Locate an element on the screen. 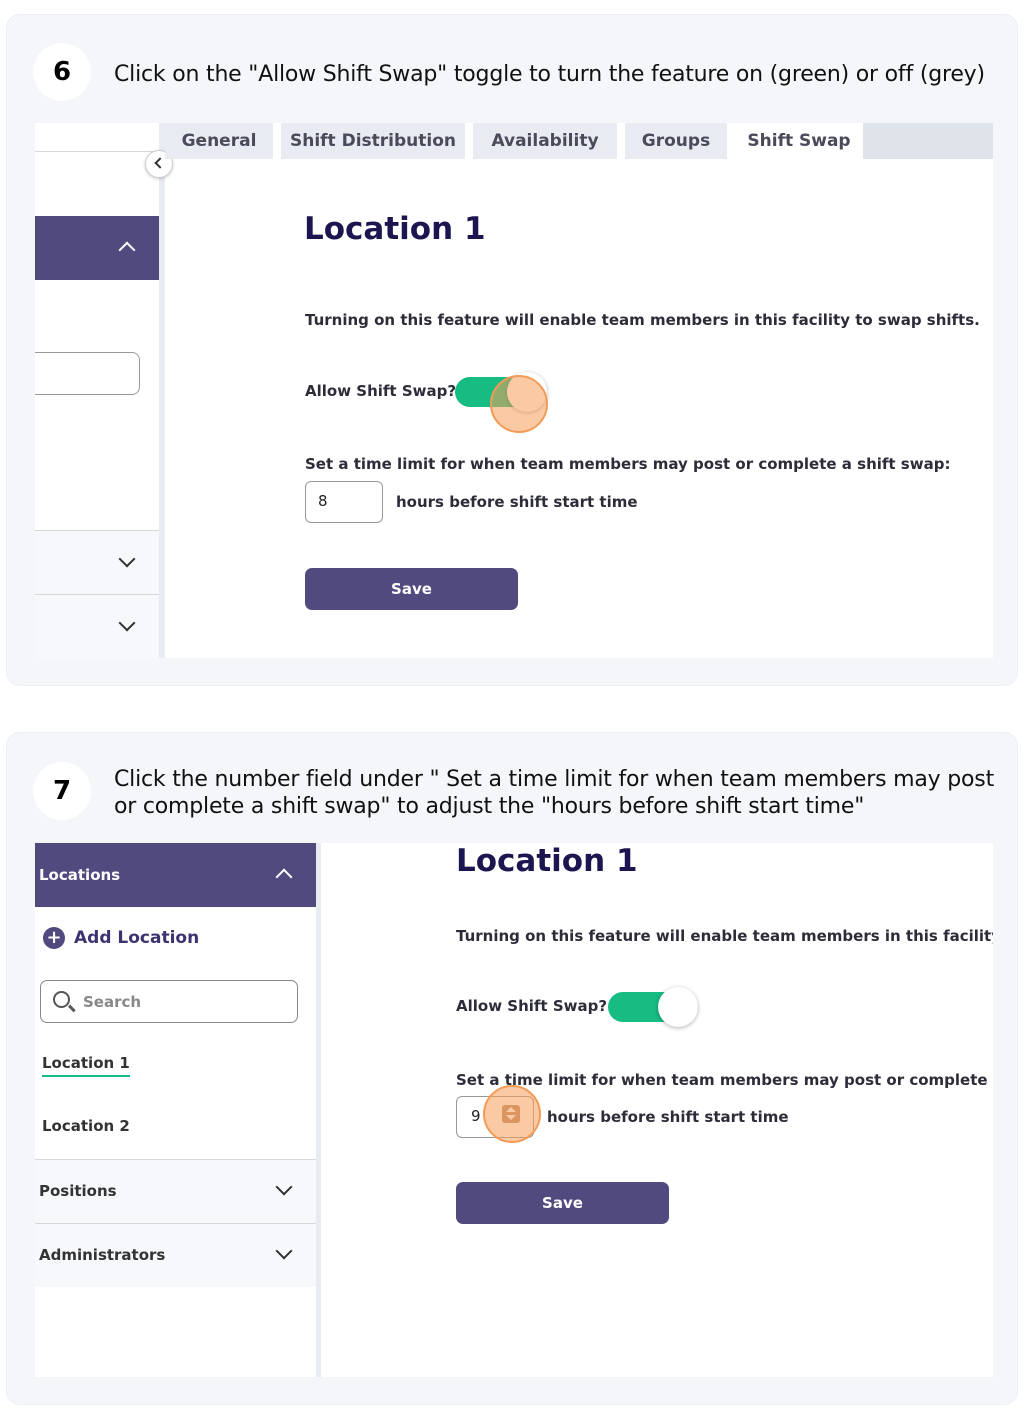 The height and width of the screenshot is (1414, 1026). tab-shift-swap: Shift Swap is located at coordinates (799, 141).